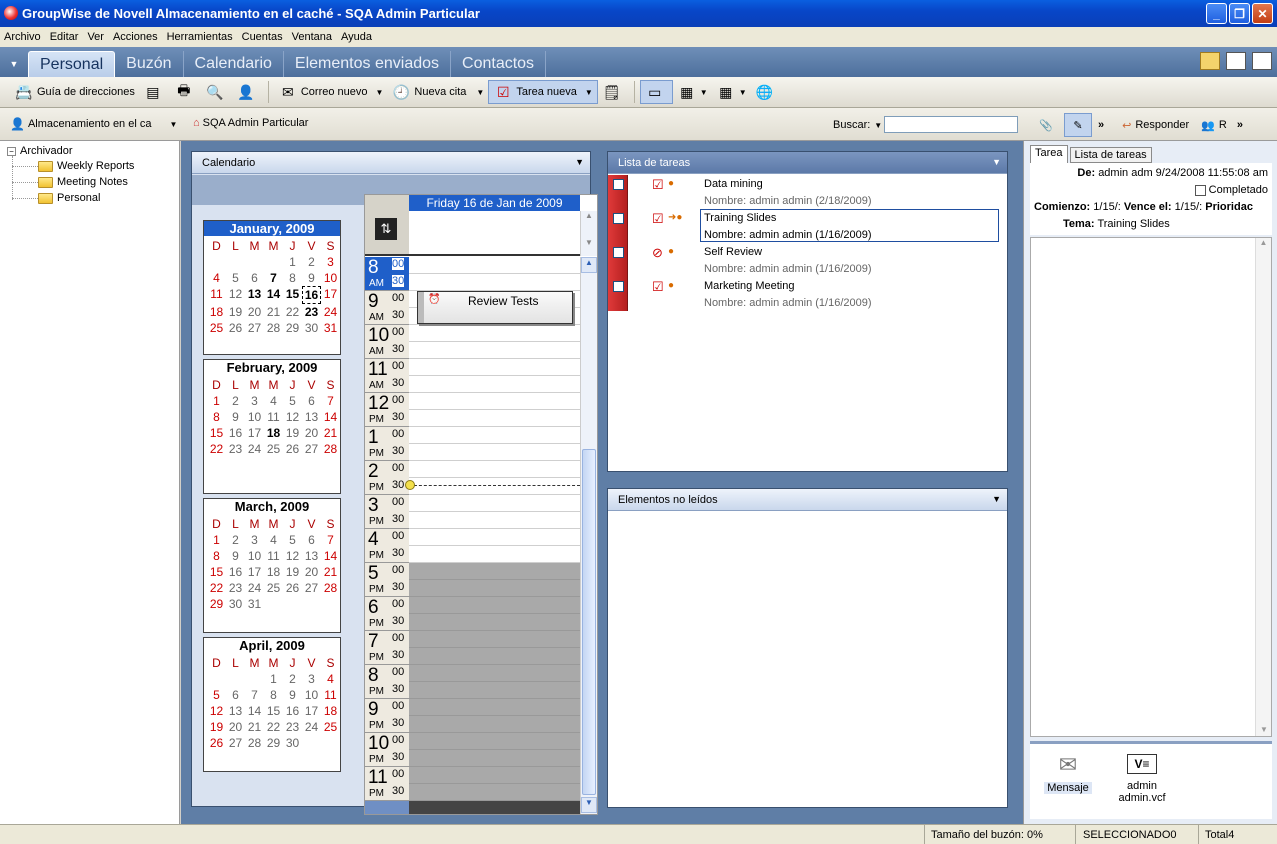  What do you see at coordinates (656, 92) in the screenshot?
I see `view-day-button: ▭` at bounding box center [656, 92].